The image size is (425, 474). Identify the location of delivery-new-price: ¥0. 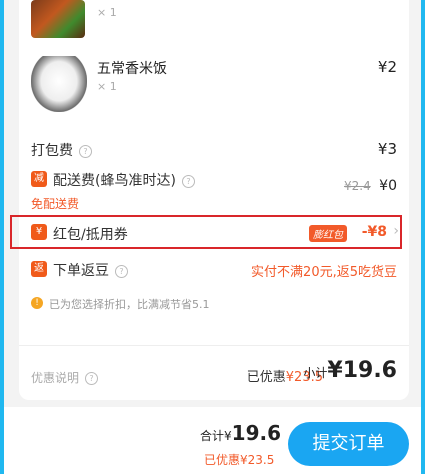
(388, 186).